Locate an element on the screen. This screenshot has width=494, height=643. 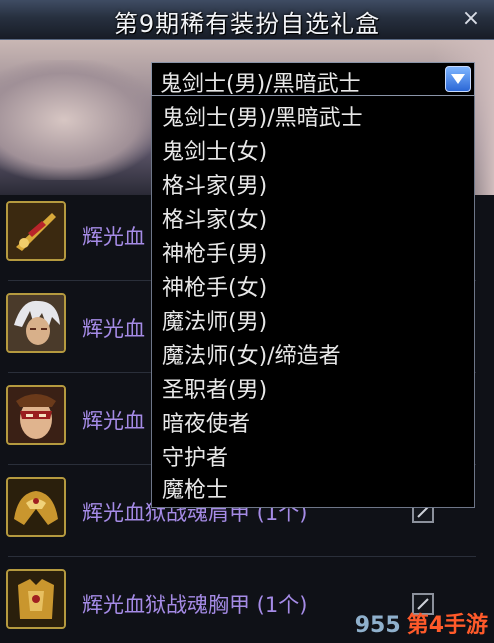
watermark-number: 955 is located at coordinates (377, 625).